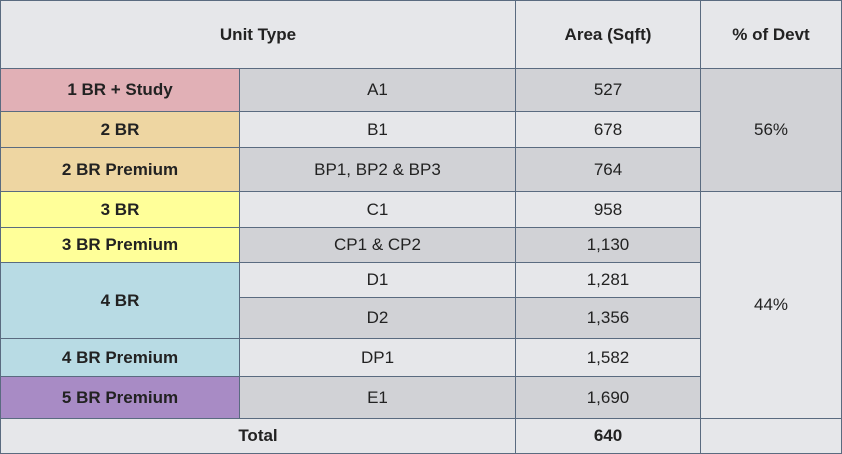 The height and width of the screenshot is (454, 842). Describe the element at coordinates (608, 245) in the screenshot. I see `area-cell: 1,130` at that location.